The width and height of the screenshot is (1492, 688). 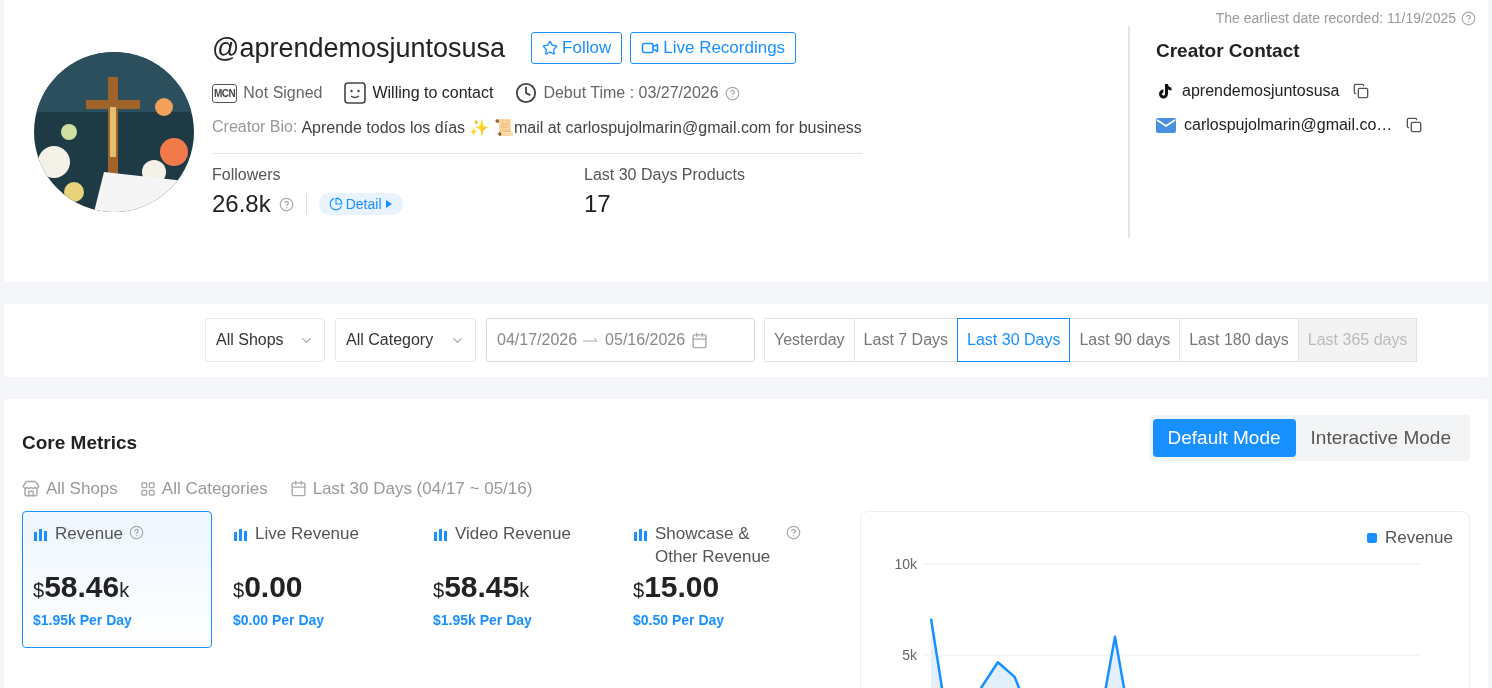 What do you see at coordinates (1228, 51) in the screenshot?
I see `contact-title: Creator Contact` at bounding box center [1228, 51].